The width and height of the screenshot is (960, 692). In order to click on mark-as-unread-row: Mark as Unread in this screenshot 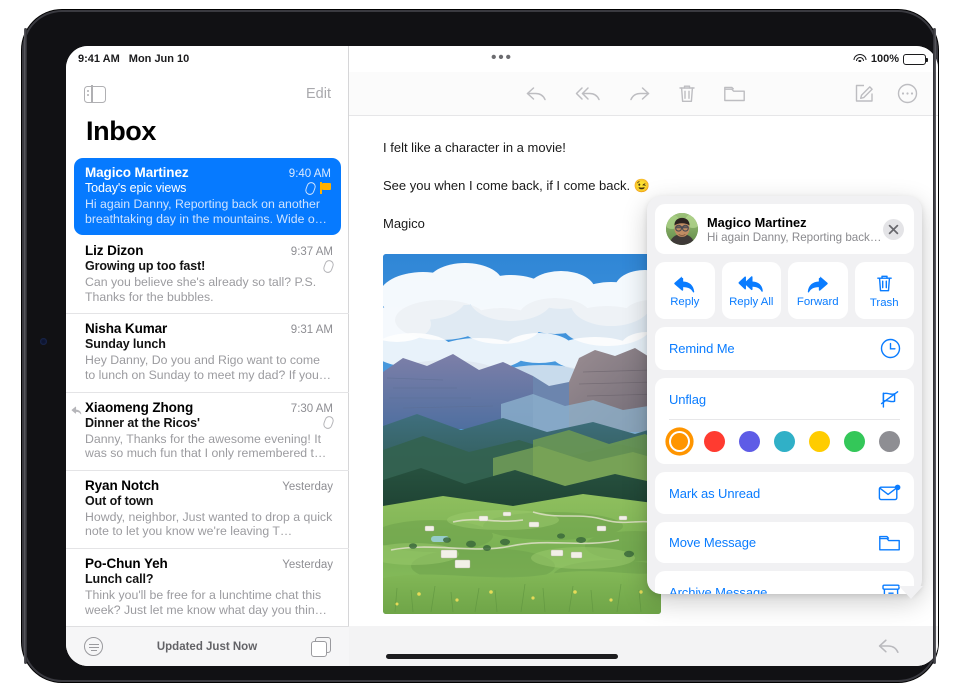, I will do `click(784, 493)`.